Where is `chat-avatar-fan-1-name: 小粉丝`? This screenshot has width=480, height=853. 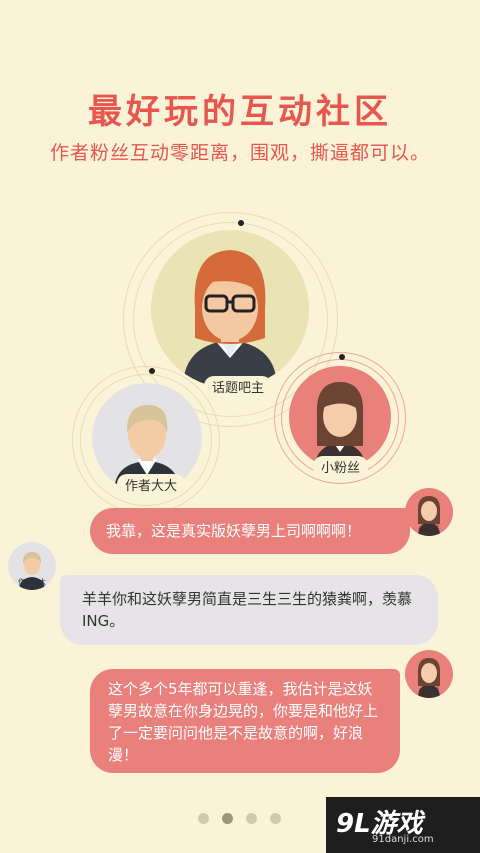
chat-avatar-fan-1-name: 小粉丝 is located at coordinates (429, 528).